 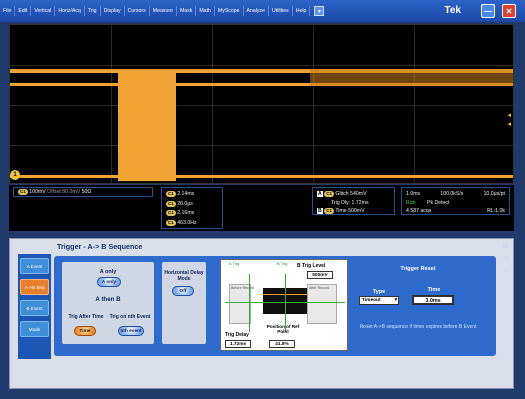 I want to click on reset-time-label: Time, so click(x=434, y=290).